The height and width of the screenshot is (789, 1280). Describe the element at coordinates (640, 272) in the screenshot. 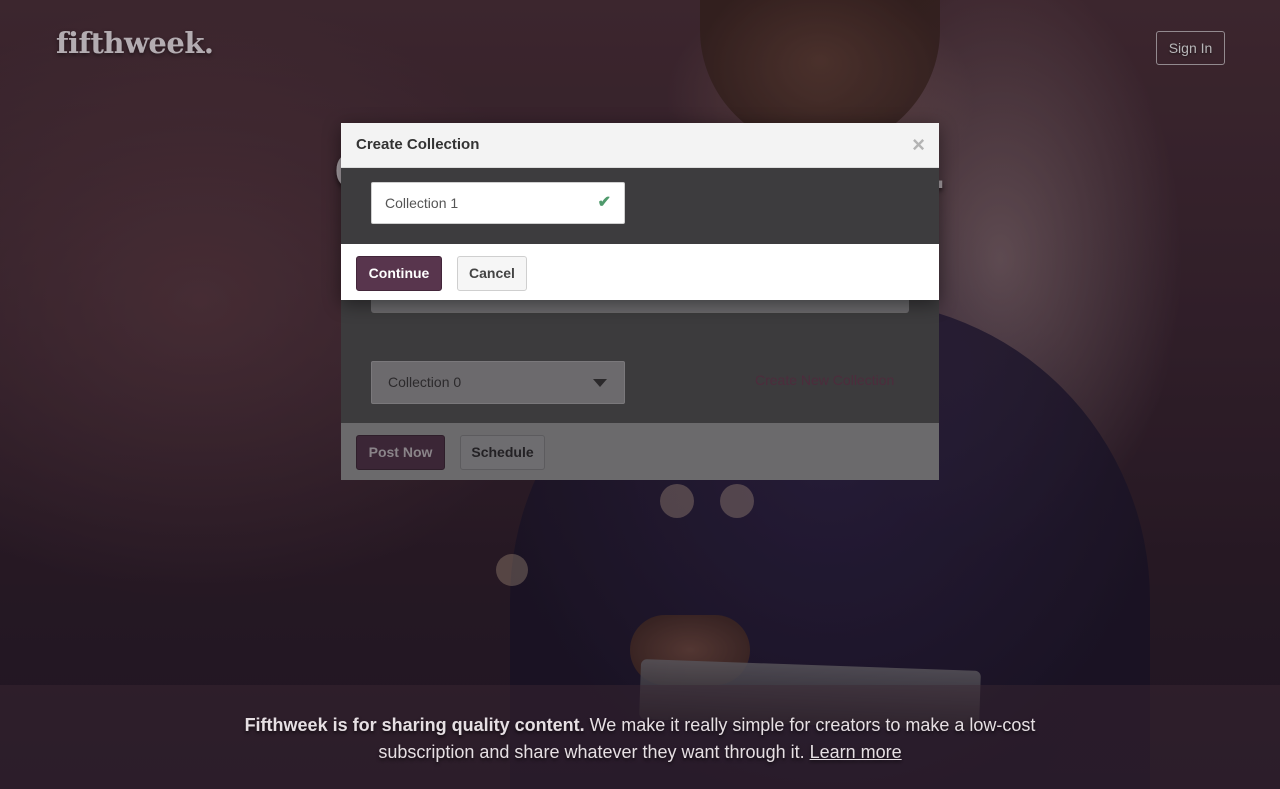

I see `modal-footer: Continue Cancel` at that location.